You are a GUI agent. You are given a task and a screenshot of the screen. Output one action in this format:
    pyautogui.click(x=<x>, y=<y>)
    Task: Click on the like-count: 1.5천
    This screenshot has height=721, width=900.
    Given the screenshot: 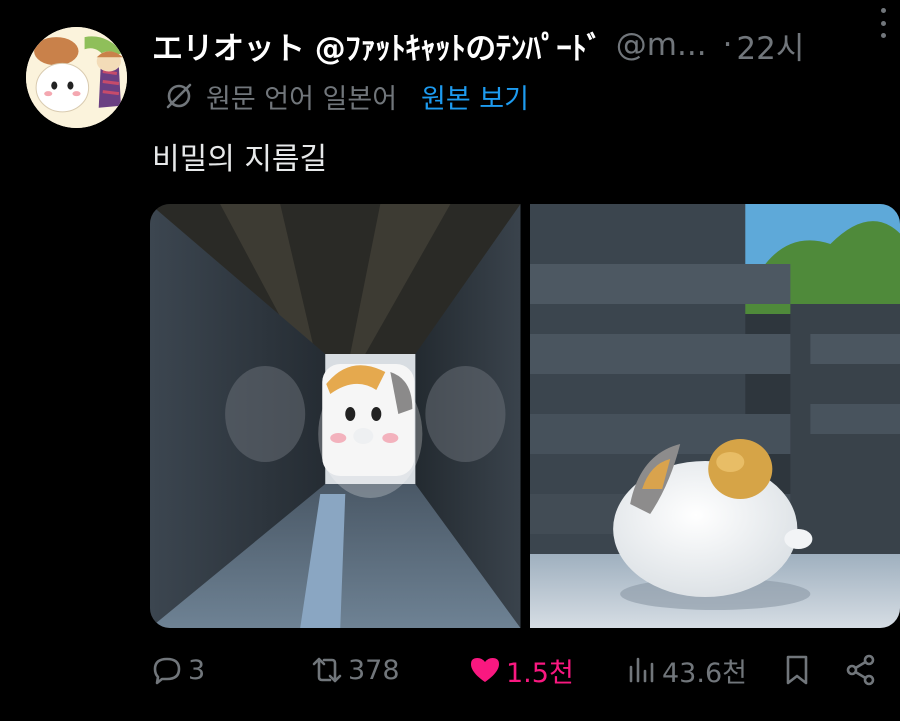 What is the action you would take?
    pyautogui.click(x=540, y=673)
    